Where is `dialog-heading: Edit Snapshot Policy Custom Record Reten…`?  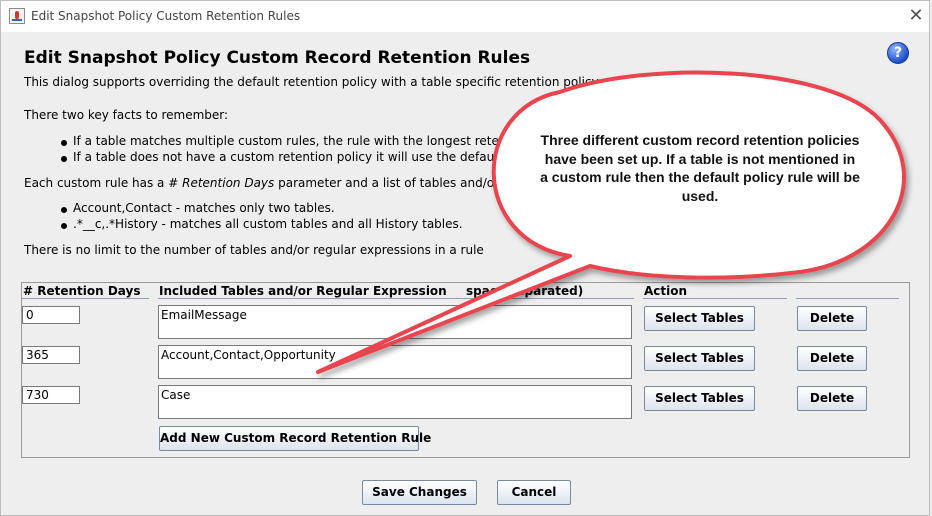 dialog-heading: Edit Snapshot Policy Custom Record Reten… is located at coordinates (277, 58).